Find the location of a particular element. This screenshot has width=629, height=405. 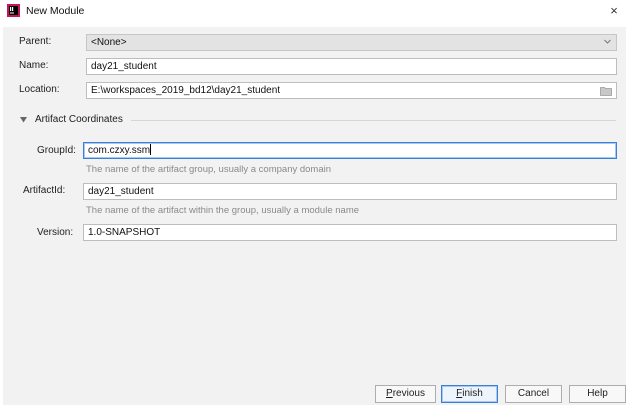

location-field: E:\workspaces_2019_bd12\day21_student is located at coordinates (351, 90).